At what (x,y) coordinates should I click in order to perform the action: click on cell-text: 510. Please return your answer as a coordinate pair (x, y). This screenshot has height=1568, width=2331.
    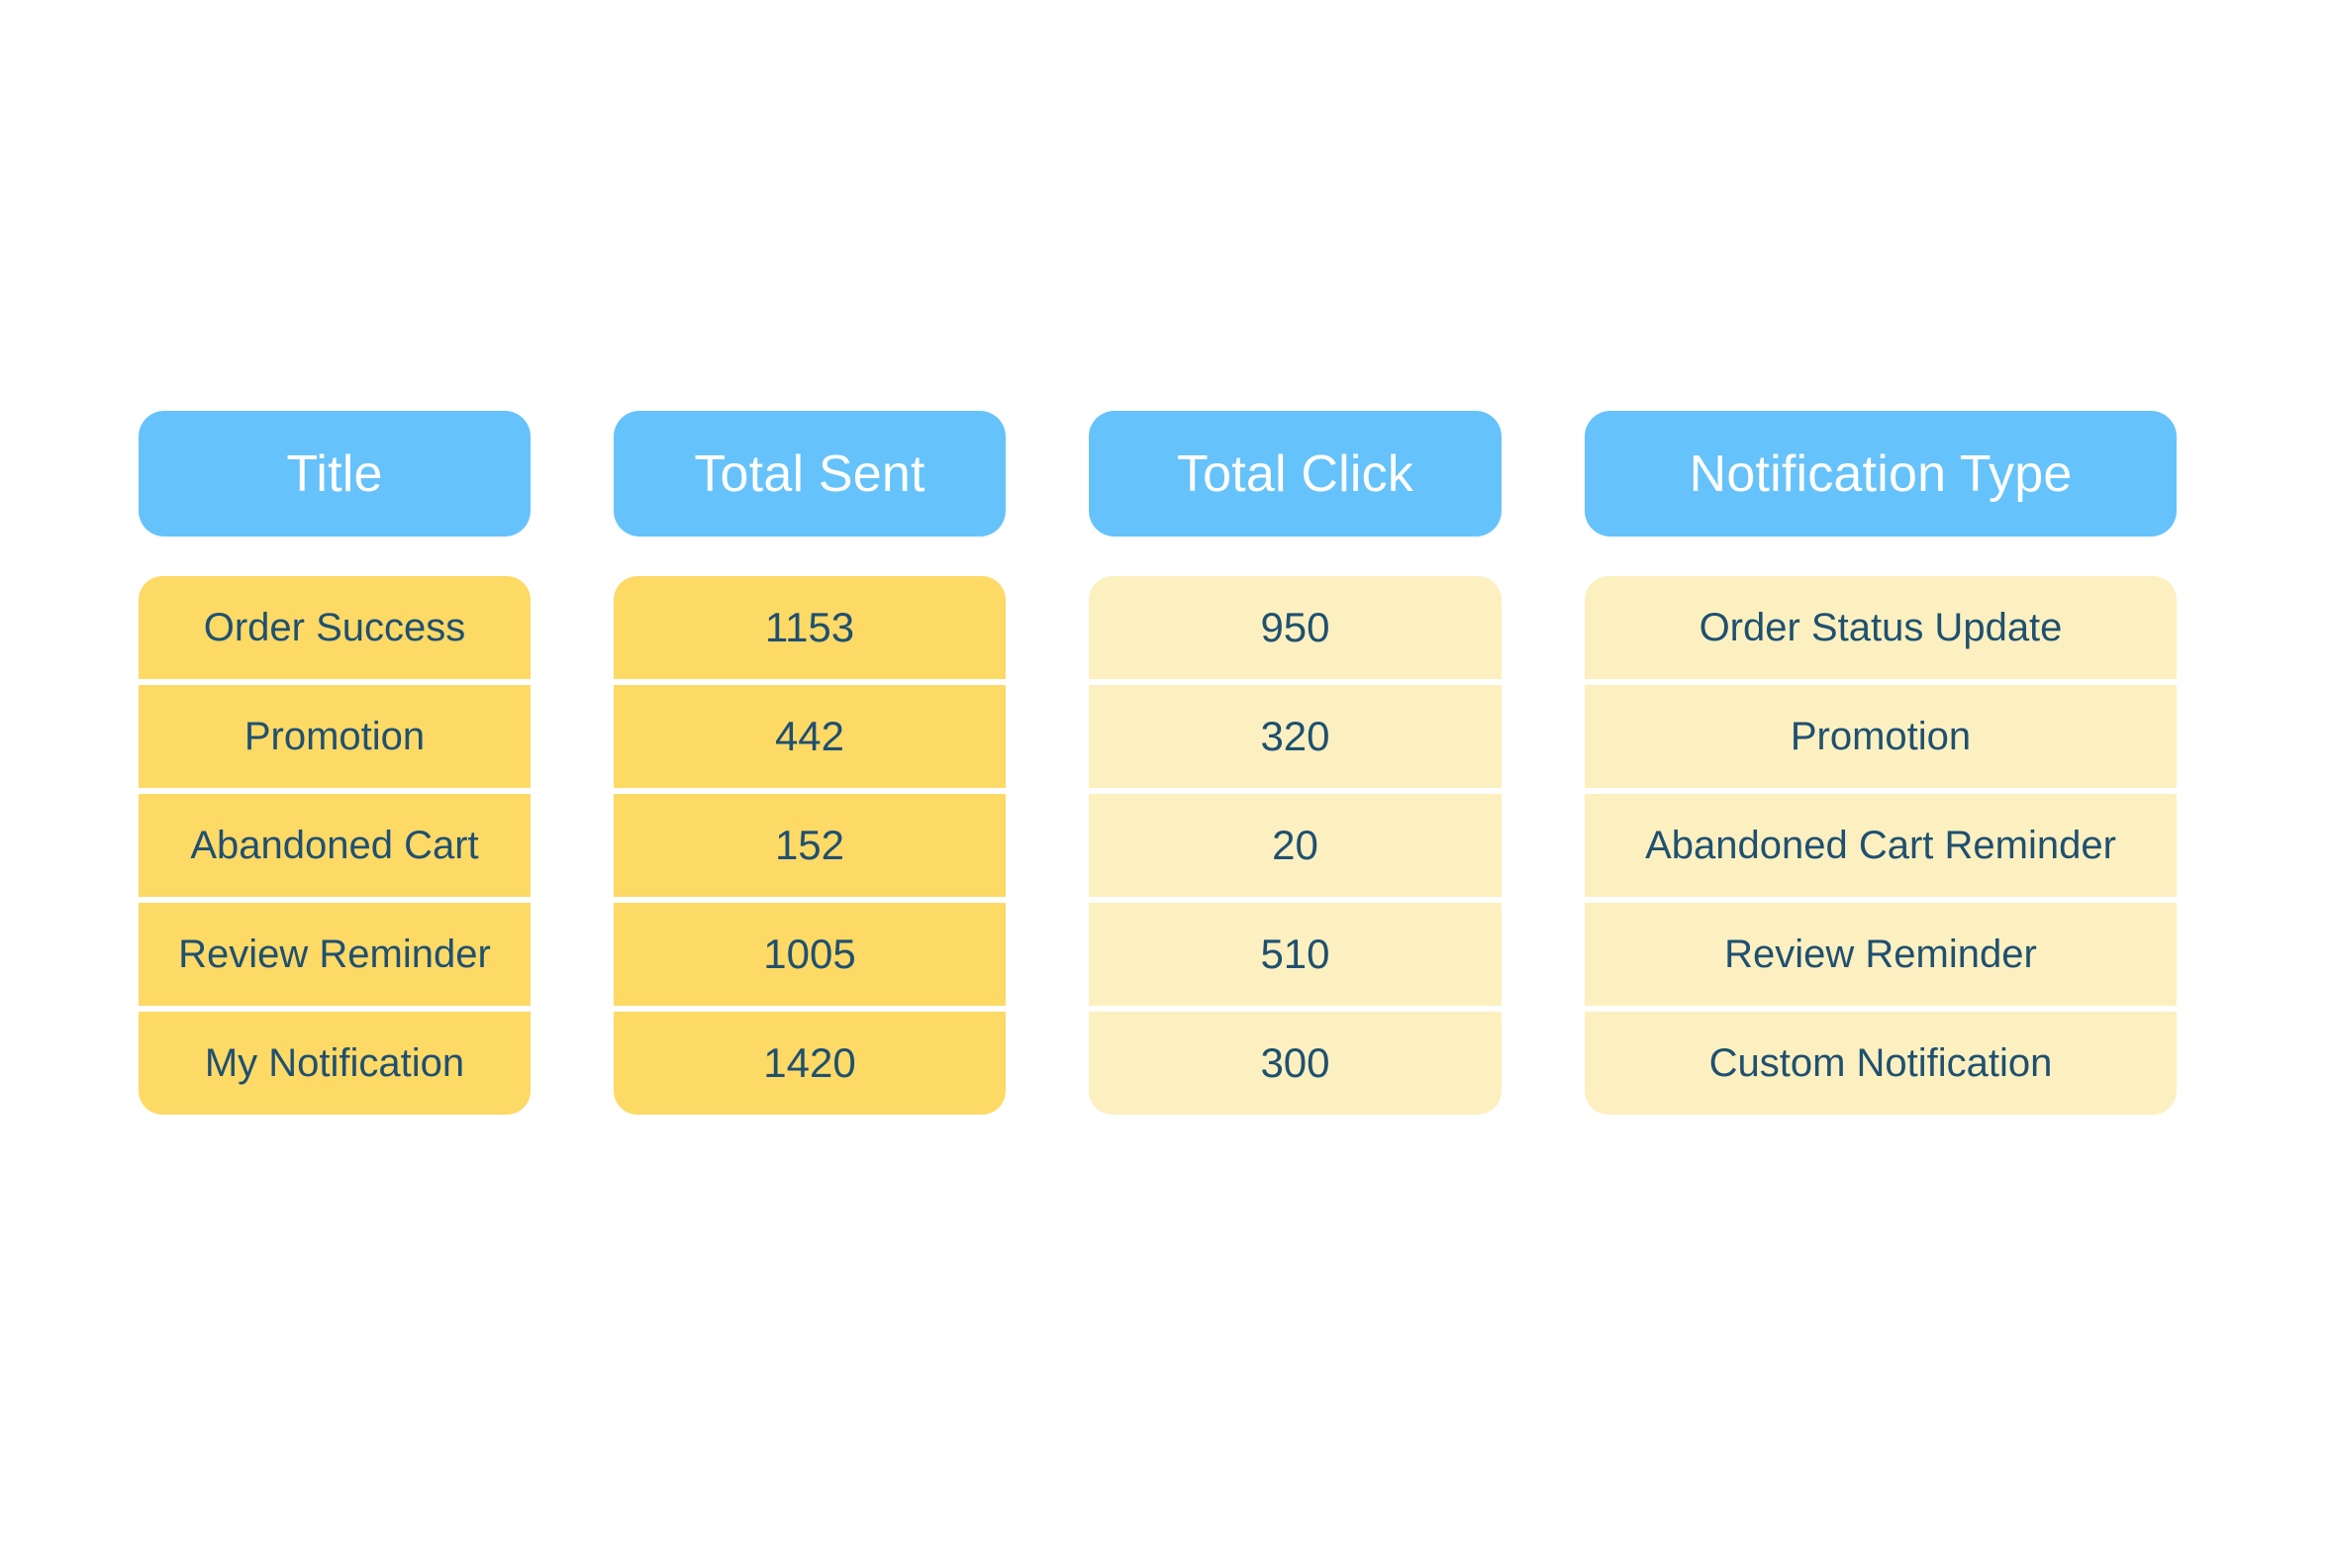
    Looking at the image, I should click on (1295, 954).